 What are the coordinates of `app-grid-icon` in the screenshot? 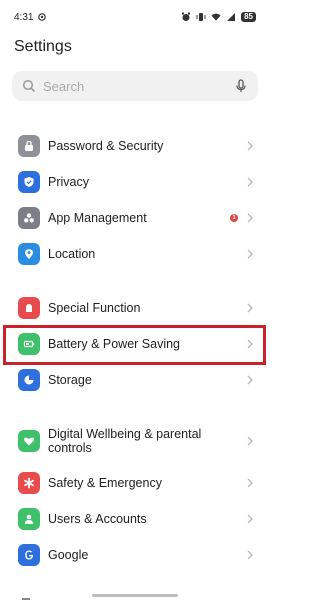 It's located at (29, 218).